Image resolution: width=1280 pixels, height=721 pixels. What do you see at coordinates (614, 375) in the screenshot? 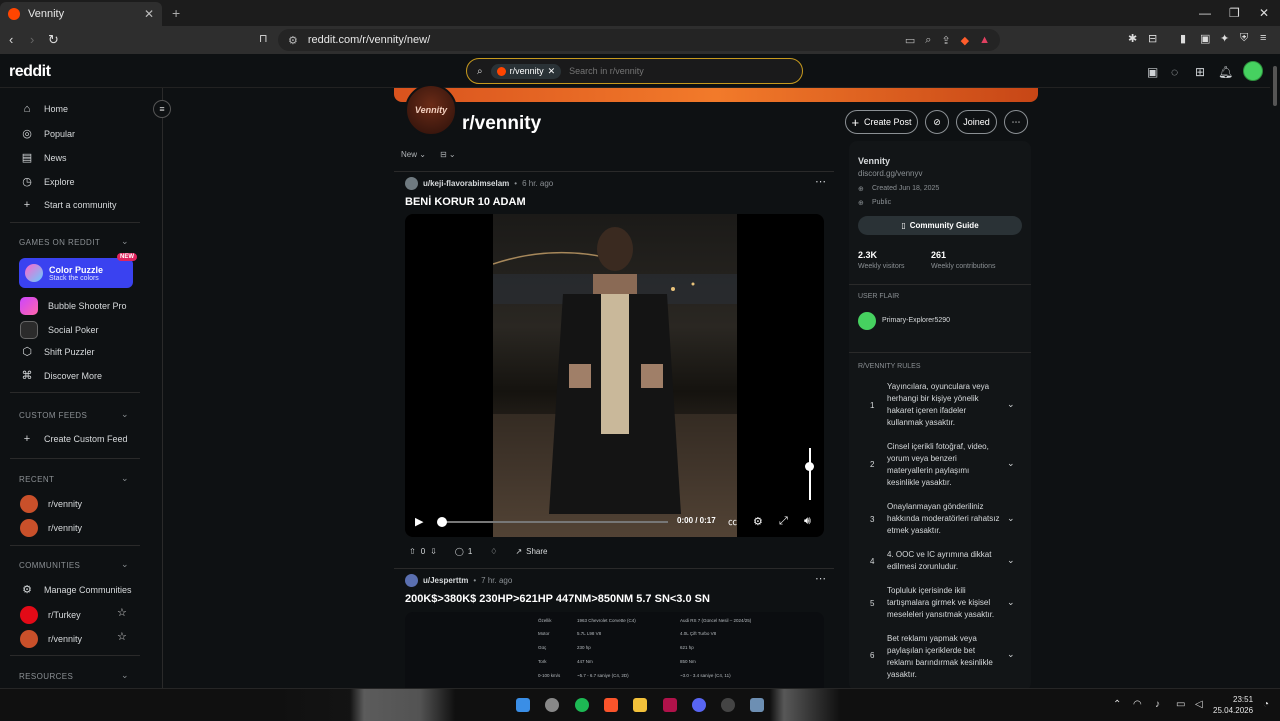
I see `video-player: ▶ 0:00 / 0:17 ㏄ ⚙ ⤢ 🔊︎` at bounding box center [614, 375].